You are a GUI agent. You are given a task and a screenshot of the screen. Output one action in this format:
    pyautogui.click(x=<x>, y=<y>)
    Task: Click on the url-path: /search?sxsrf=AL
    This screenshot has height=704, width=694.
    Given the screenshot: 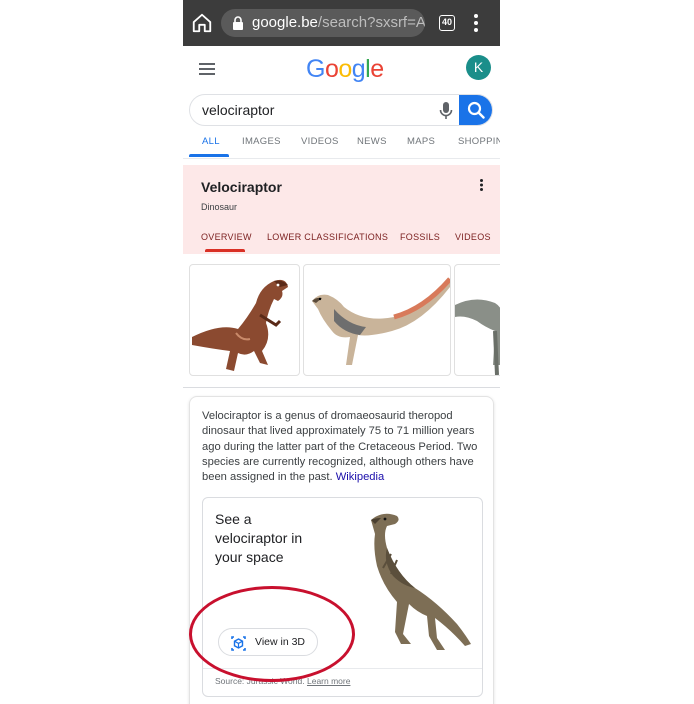 What is the action you would take?
    pyautogui.click(x=371, y=22)
    